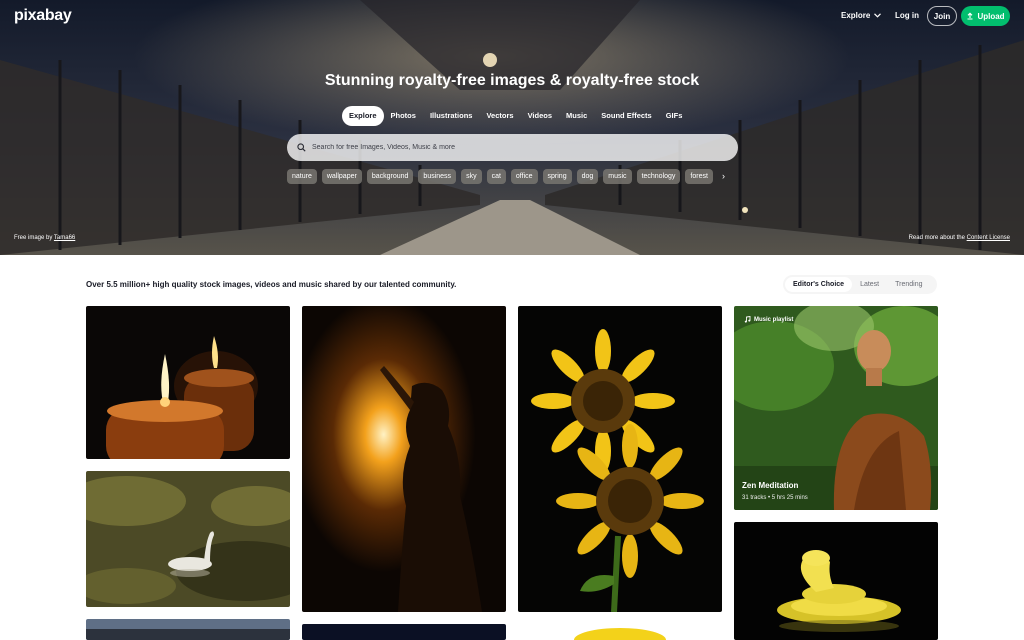 Image resolution: width=1024 pixels, height=640 pixels. I want to click on chevron-down-icon, so click(878, 15).